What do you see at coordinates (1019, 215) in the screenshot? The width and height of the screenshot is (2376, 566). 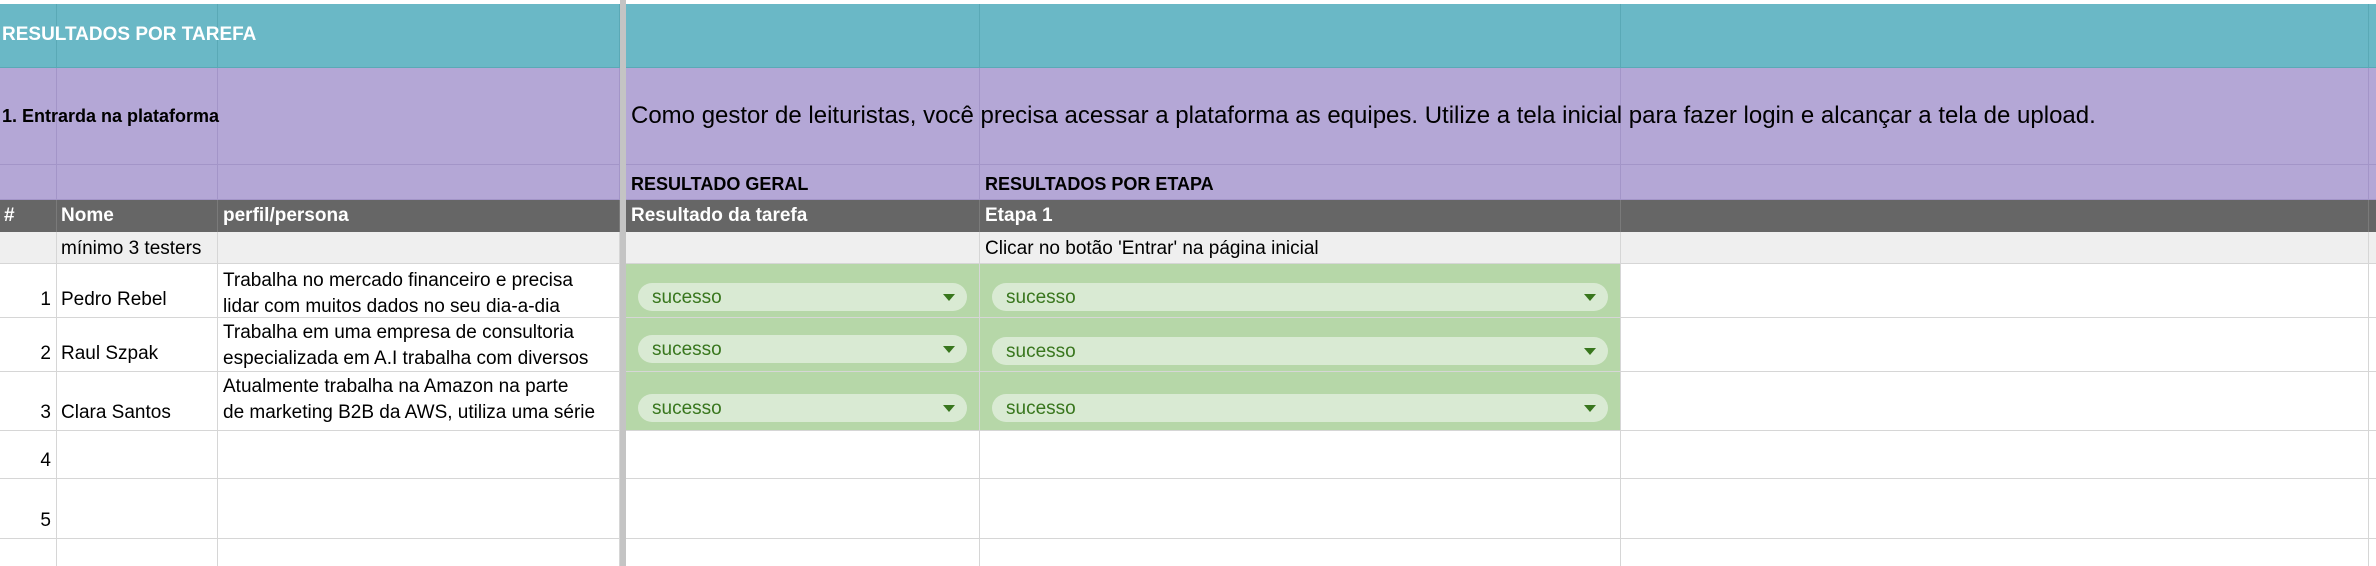 I see `col-header-stage1-label: Etapa 1` at bounding box center [1019, 215].